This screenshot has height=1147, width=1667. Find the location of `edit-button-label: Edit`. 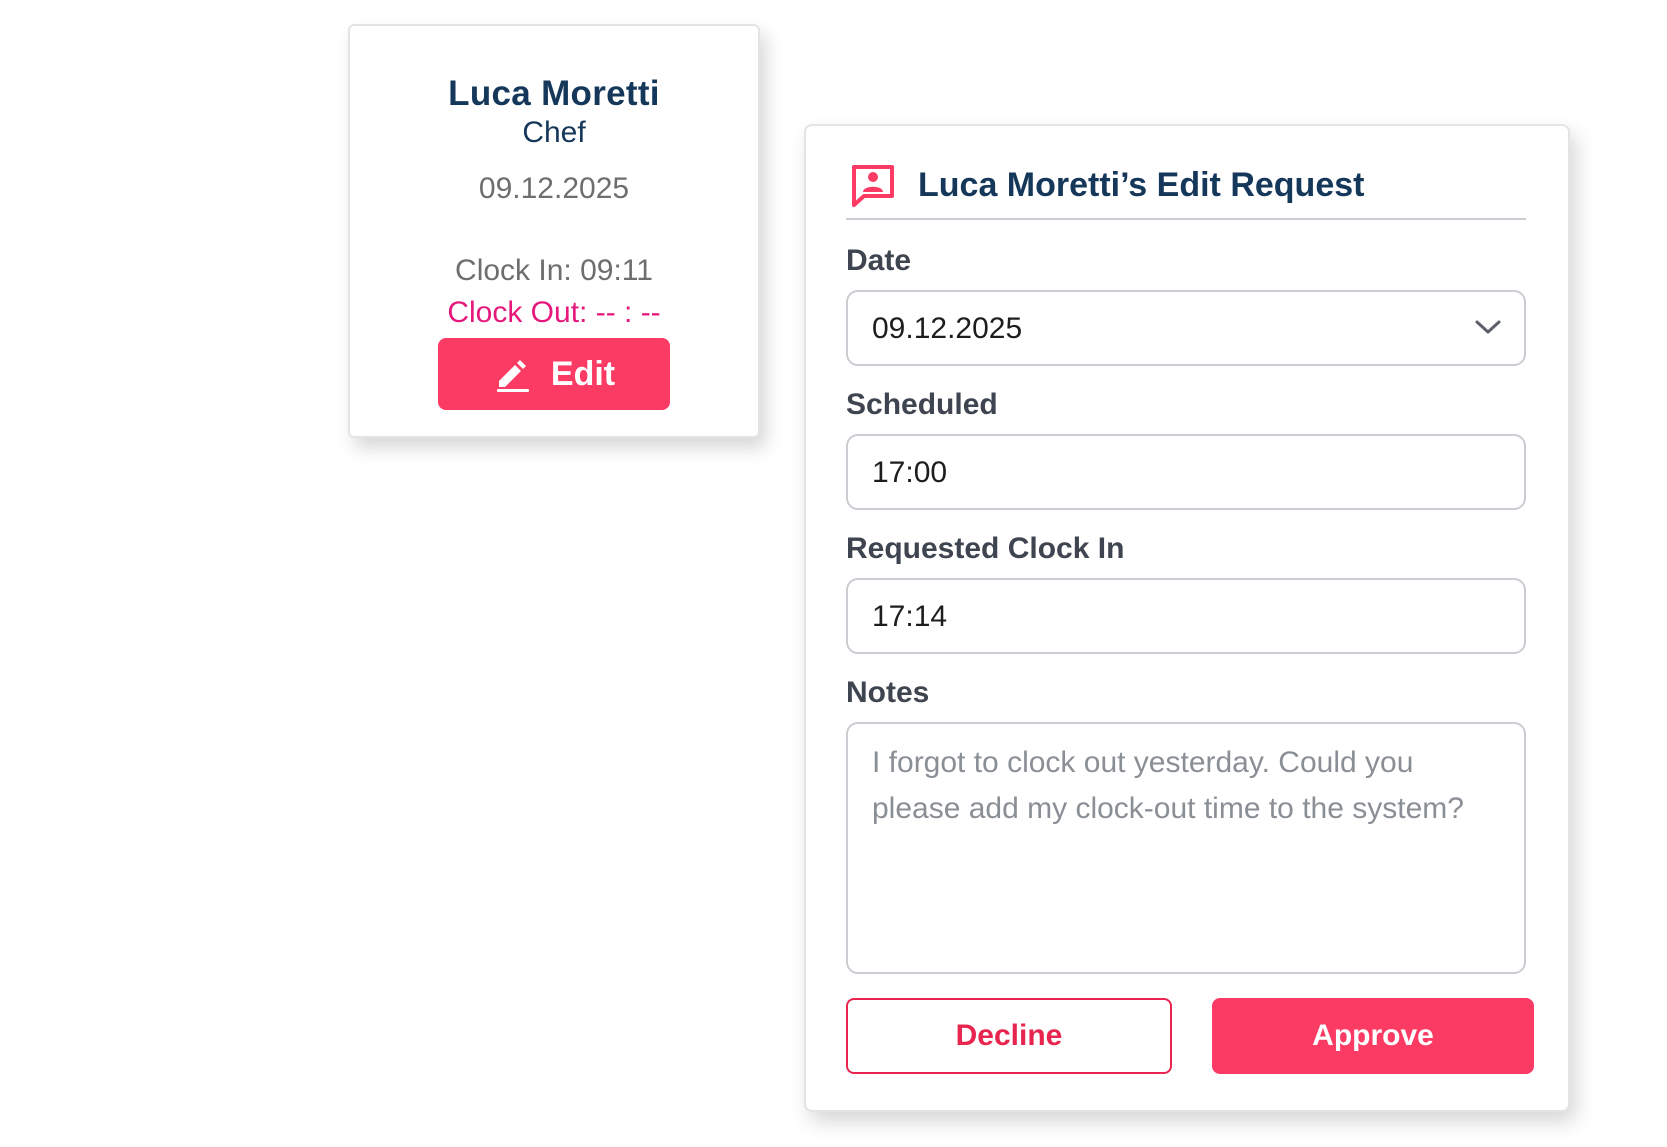

edit-button-label: Edit is located at coordinates (583, 373).